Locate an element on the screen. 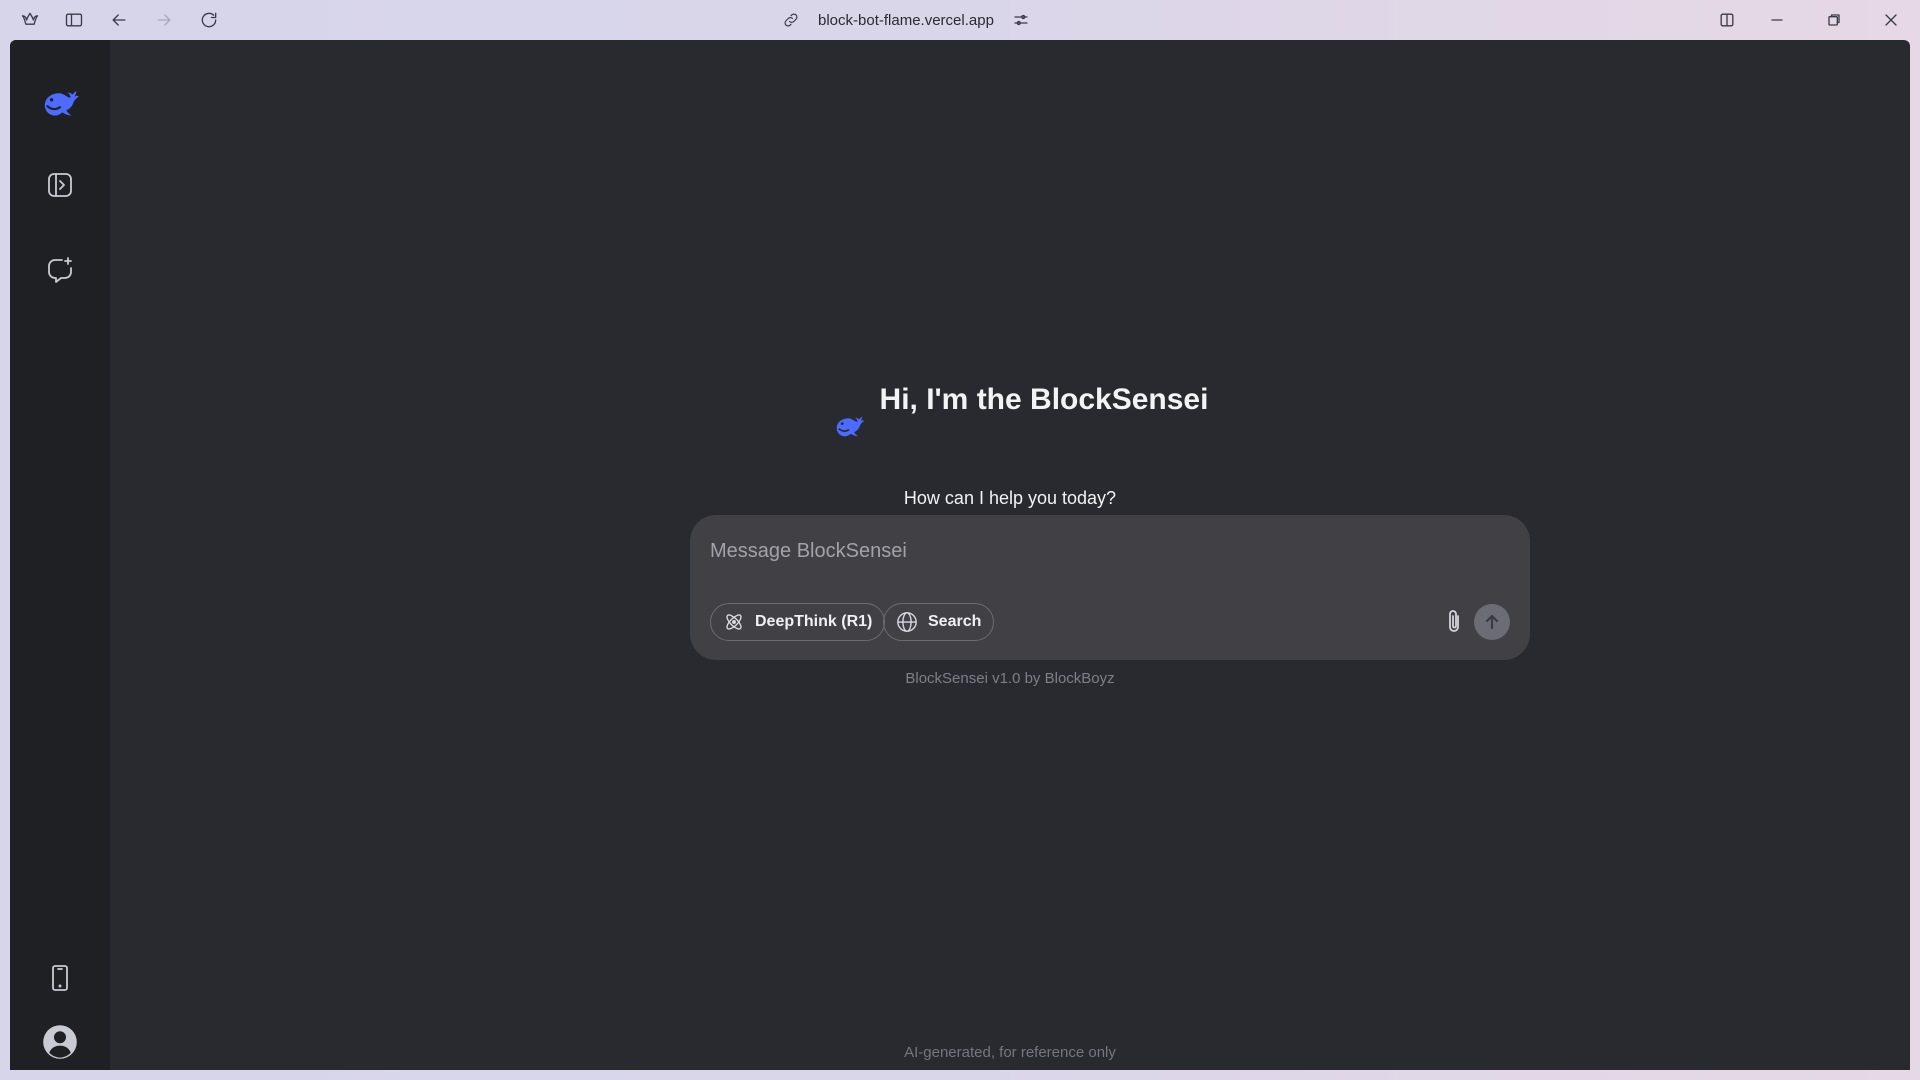  phone-icon is located at coordinates (60, 978).